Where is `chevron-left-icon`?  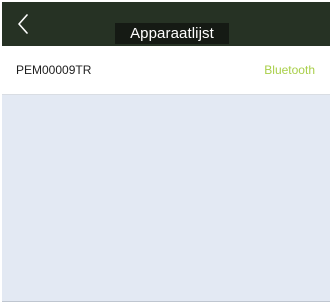
chevron-left-icon is located at coordinates (23, 24).